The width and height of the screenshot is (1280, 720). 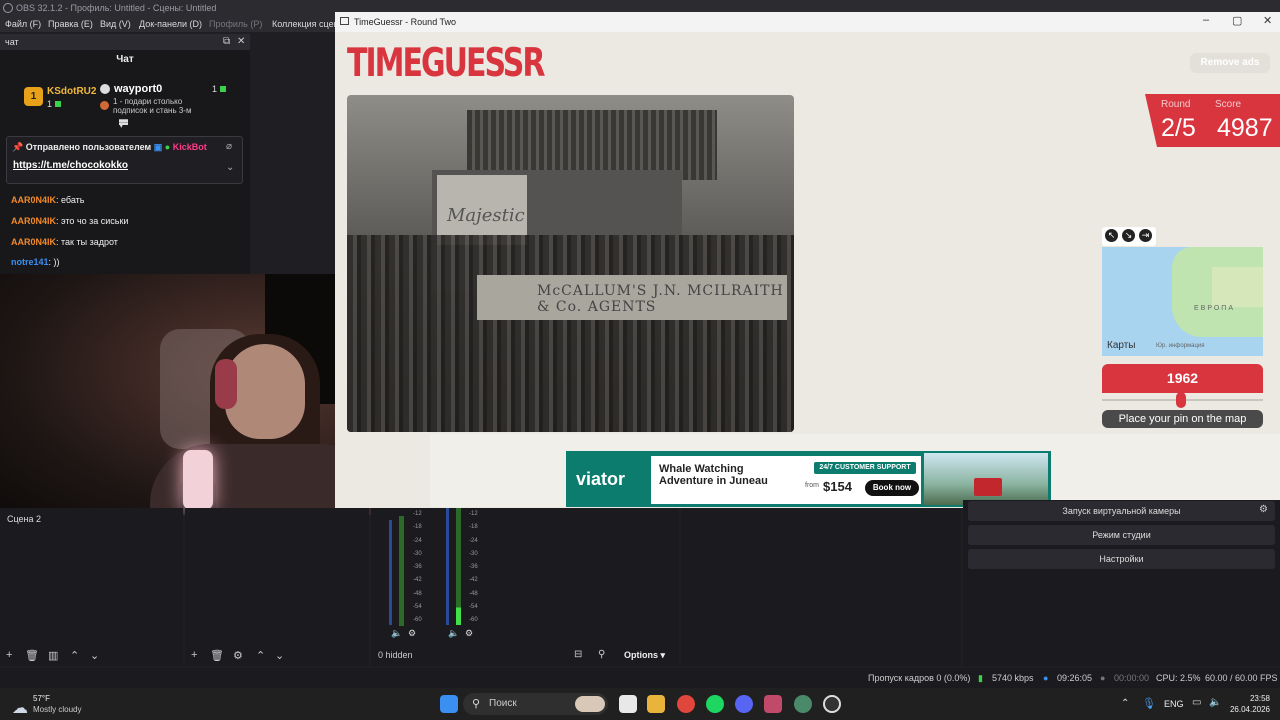 What do you see at coordinates (417, 527) in the screenshot?
I see `scale-tick: -18` at bounding box center [417, 527].